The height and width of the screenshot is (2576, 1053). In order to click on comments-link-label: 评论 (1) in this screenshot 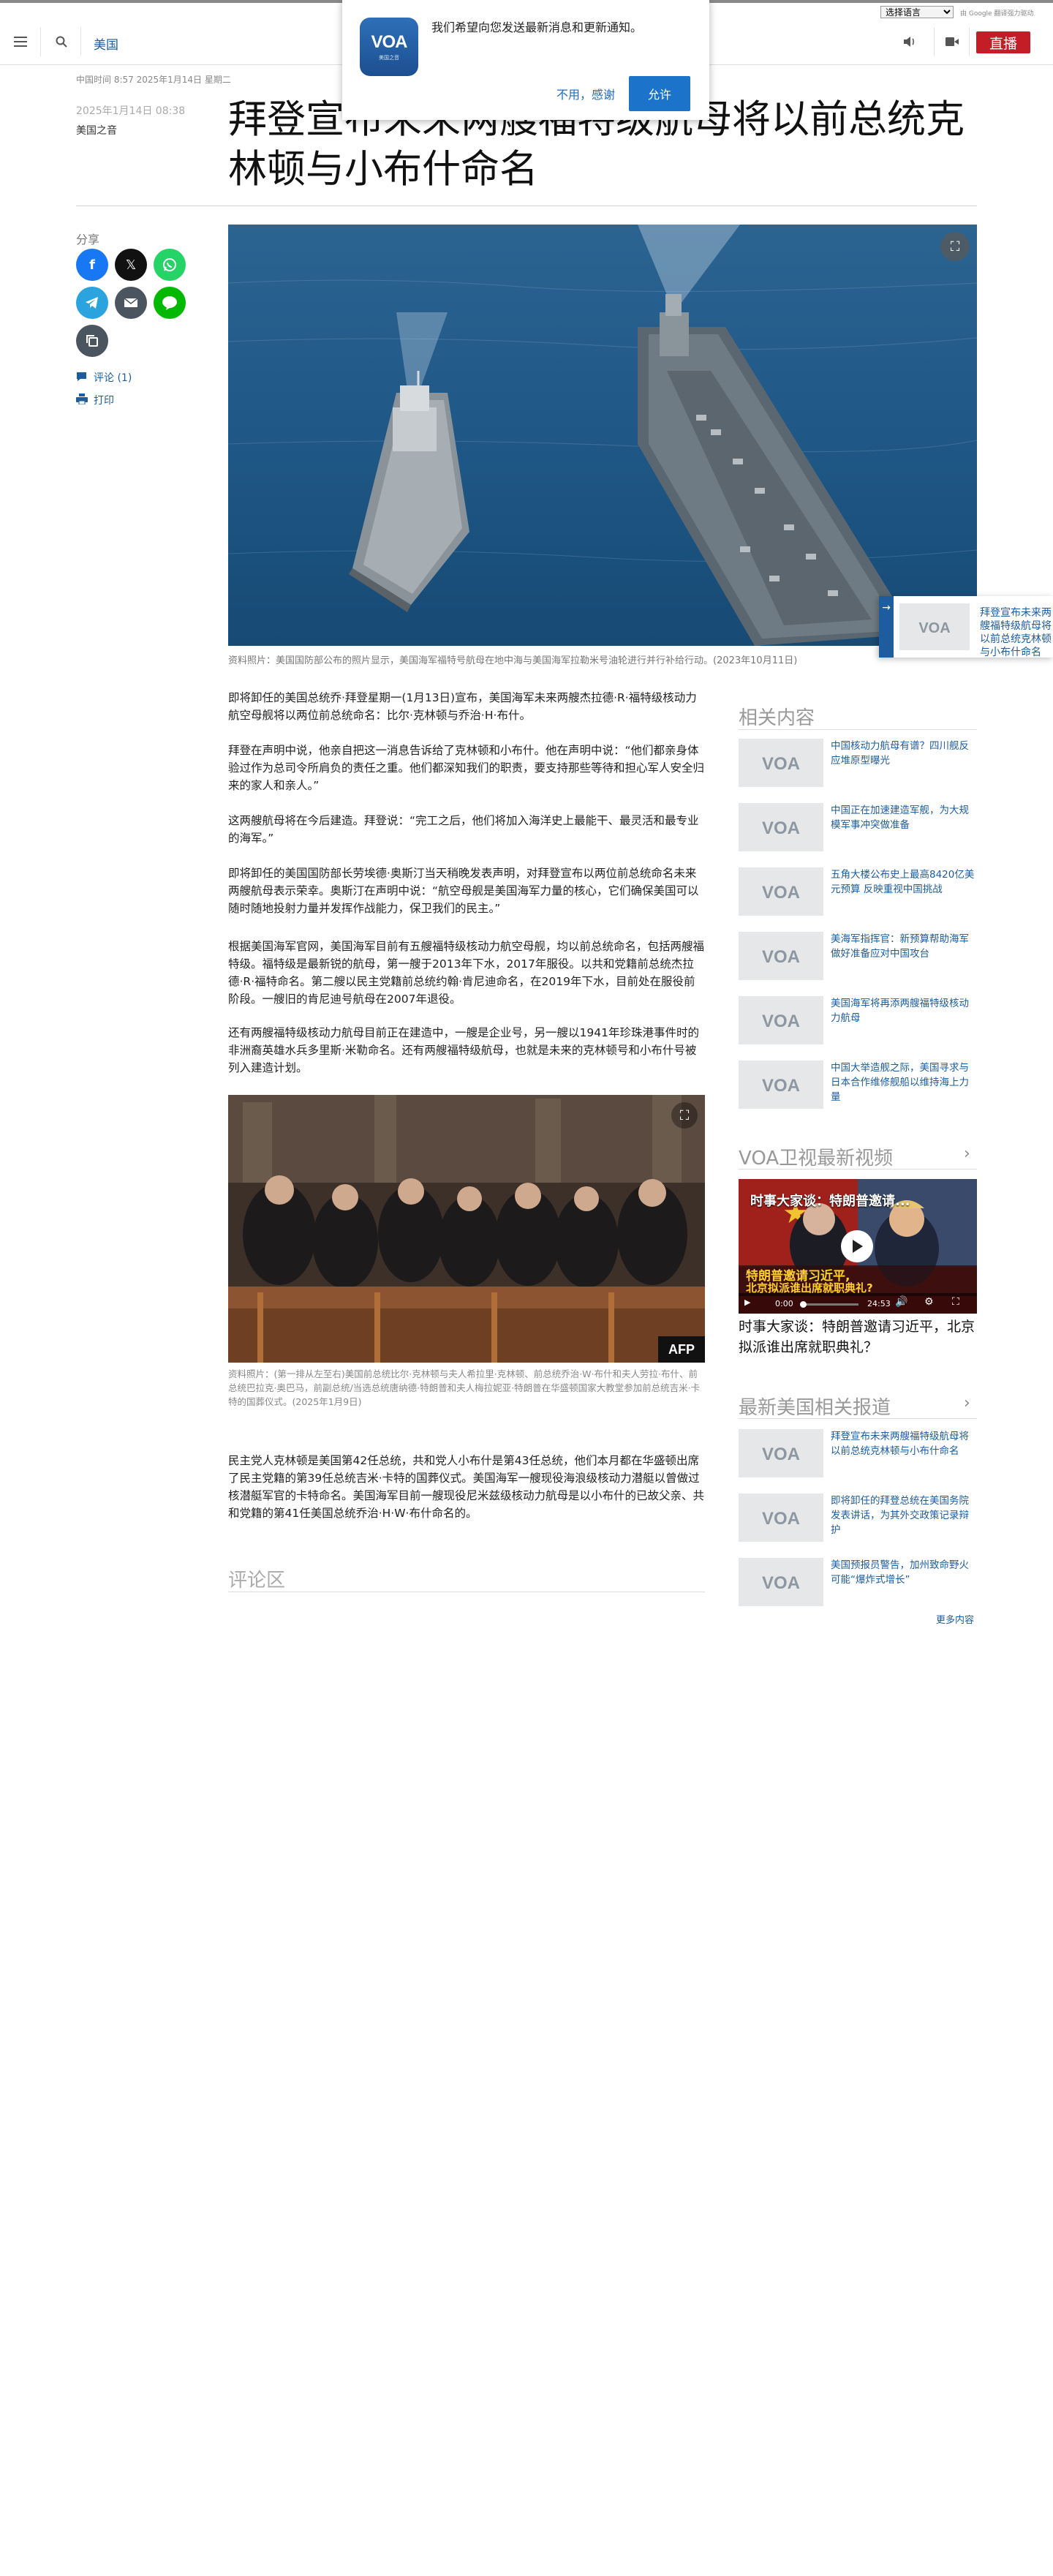, I will do `click(113, 378)`.